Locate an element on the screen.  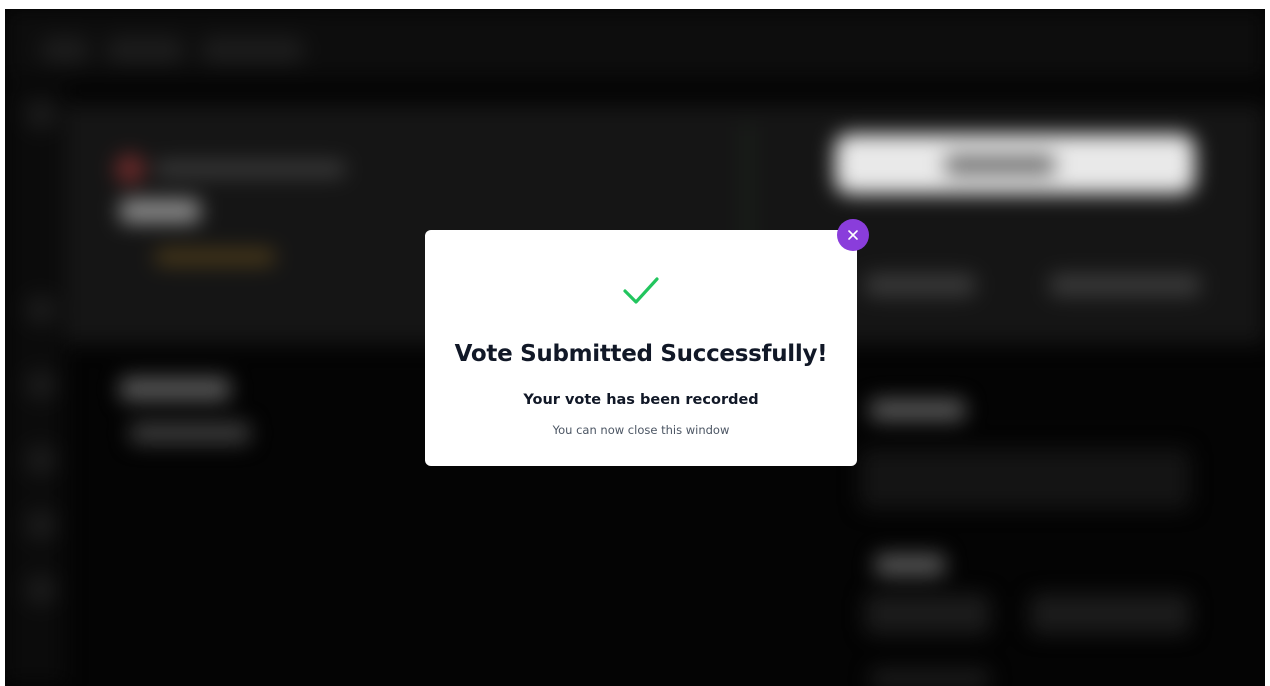
check-icon is located at coordinates (641, 290).